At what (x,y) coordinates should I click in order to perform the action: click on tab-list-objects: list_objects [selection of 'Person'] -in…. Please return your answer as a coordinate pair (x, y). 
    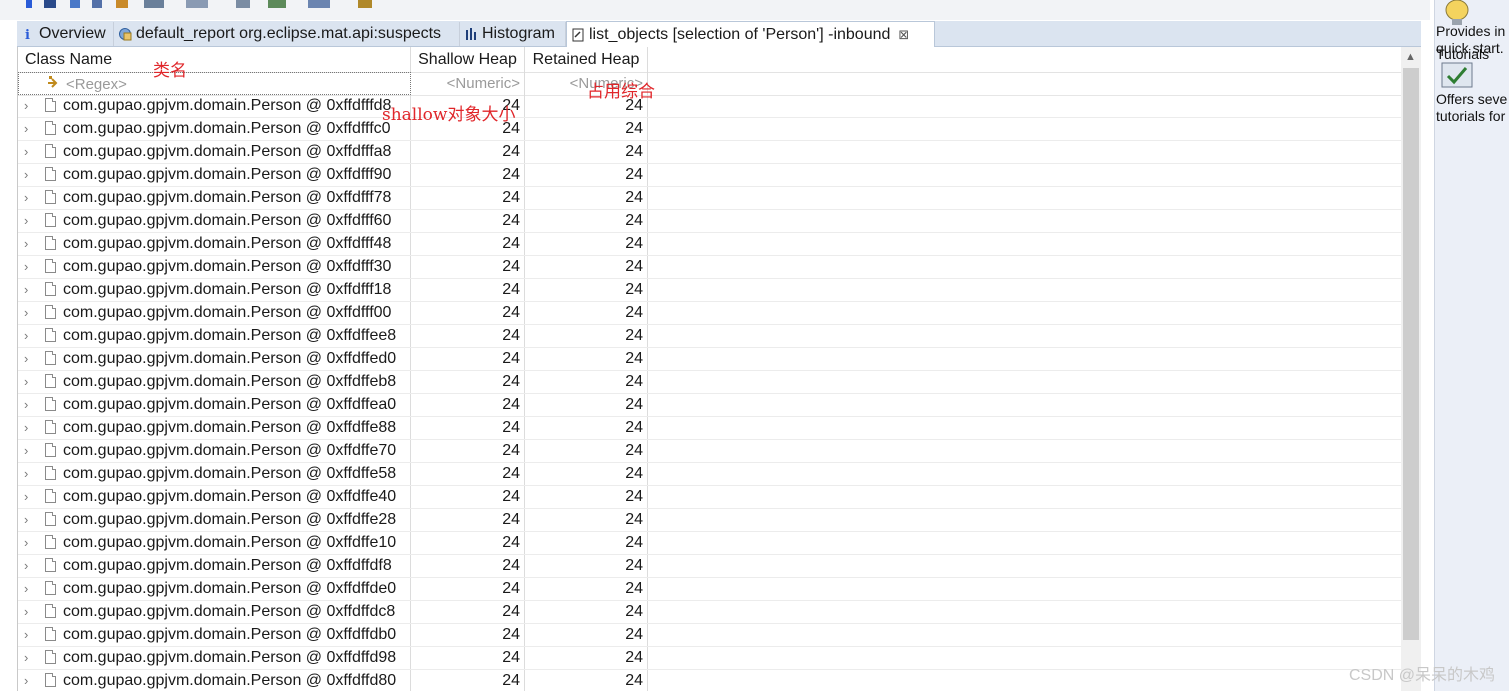
    Looking at the image, I should click on (750, 34).